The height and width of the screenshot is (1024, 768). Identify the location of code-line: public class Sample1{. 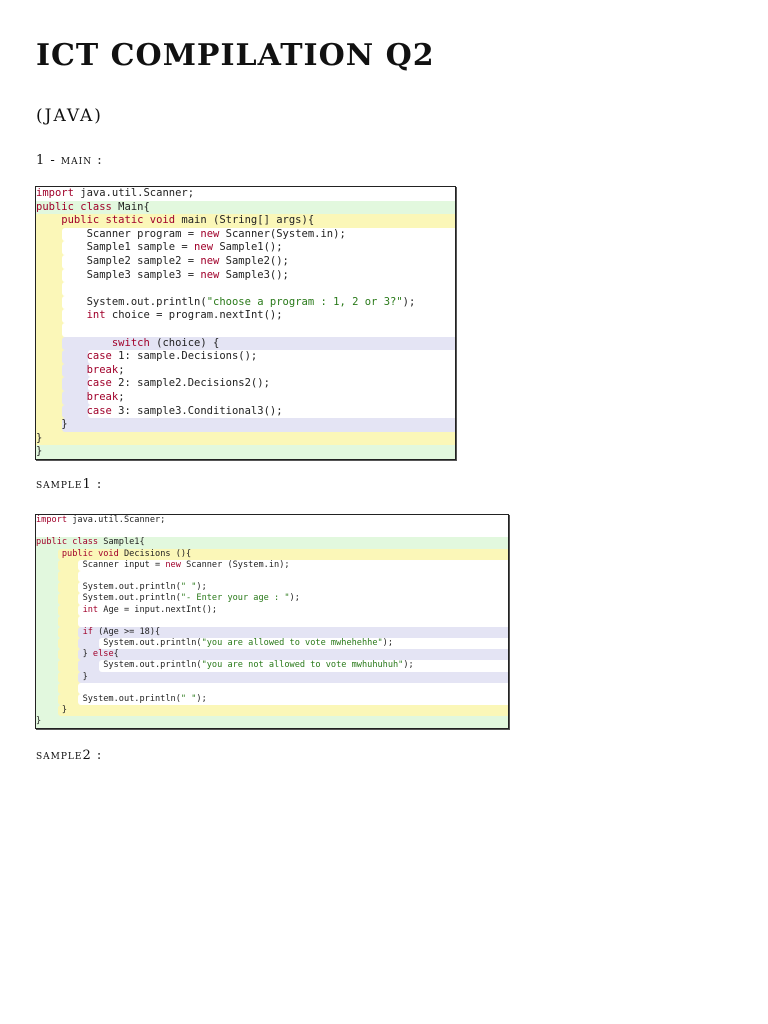
(272, 543).